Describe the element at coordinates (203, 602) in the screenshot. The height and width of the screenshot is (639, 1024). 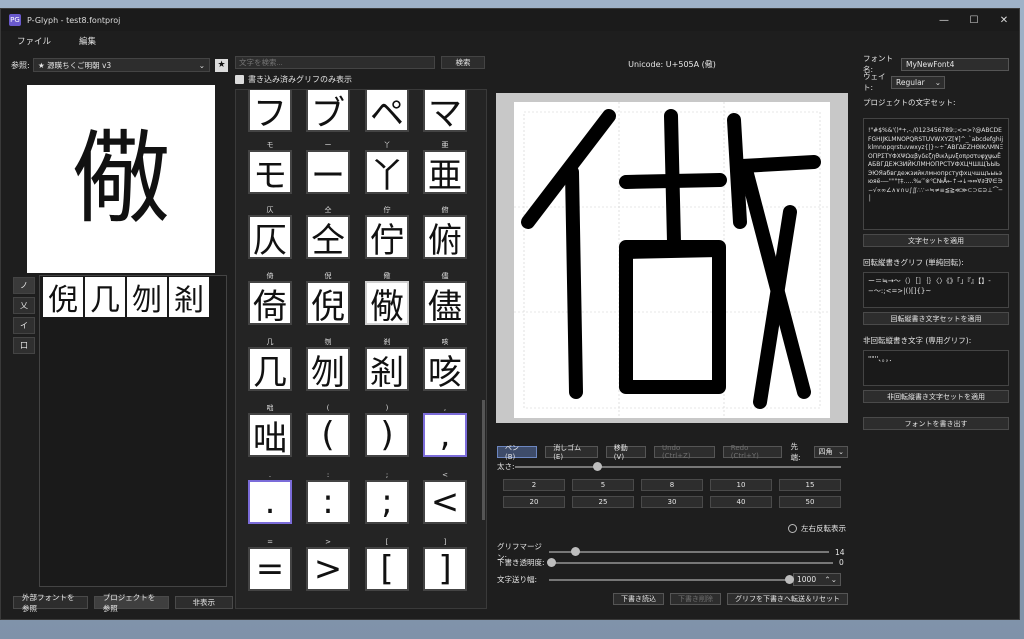
I see `hide-reference-button: 非表示` at that location.